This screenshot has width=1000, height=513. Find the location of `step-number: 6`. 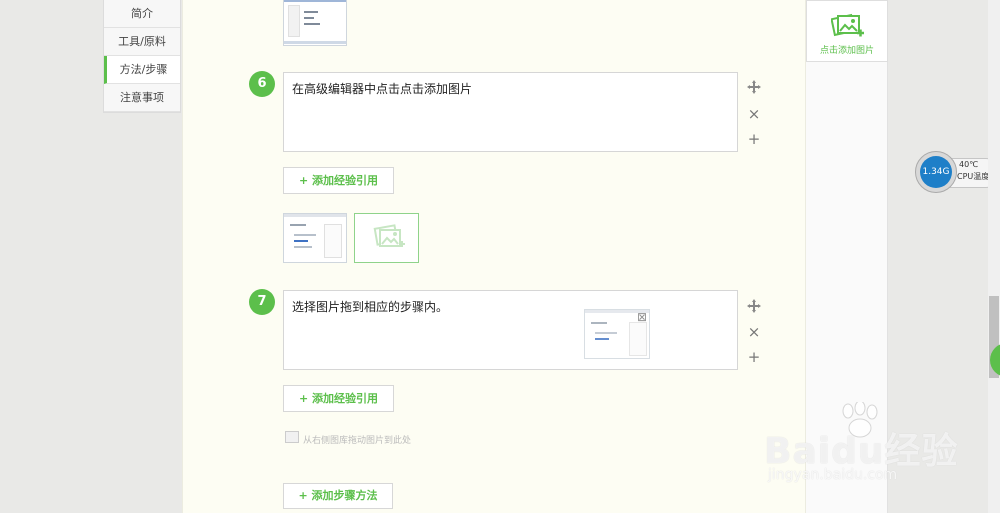

step-number: 6 is located at coordinates (262, 84).